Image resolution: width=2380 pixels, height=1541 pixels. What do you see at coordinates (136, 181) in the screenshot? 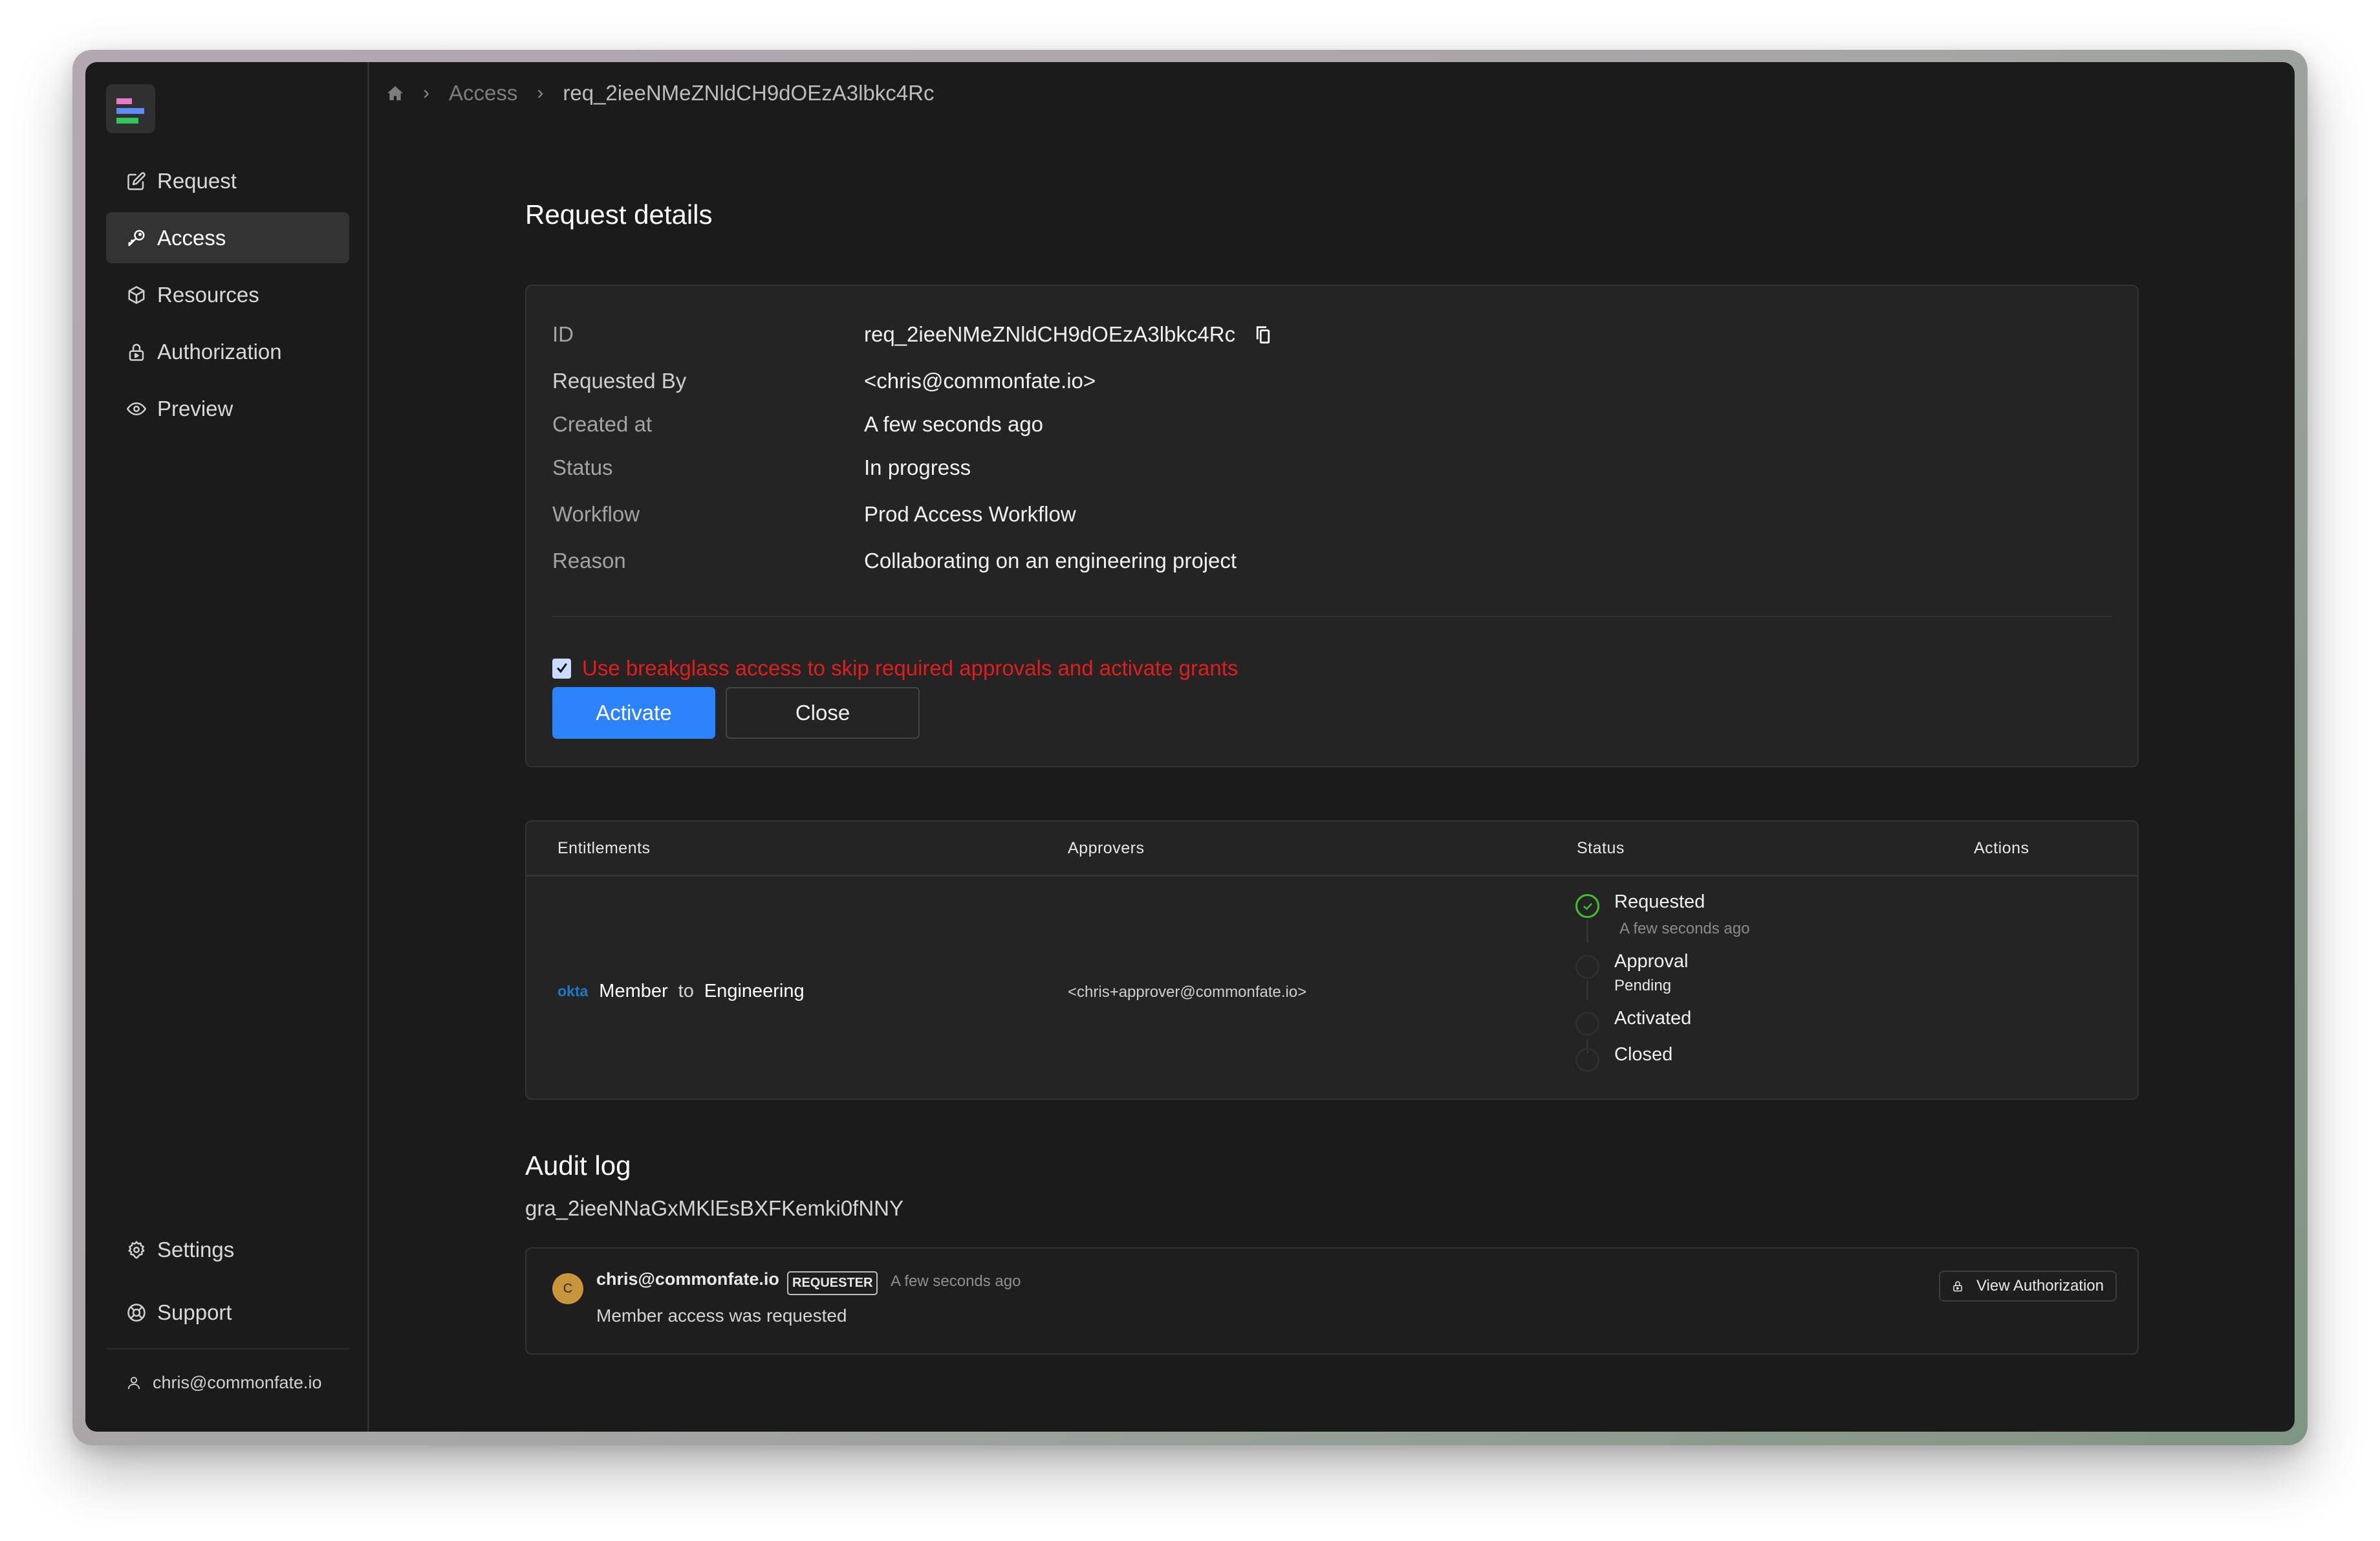
I see `edit-icon` at bounding box center [136, 181].